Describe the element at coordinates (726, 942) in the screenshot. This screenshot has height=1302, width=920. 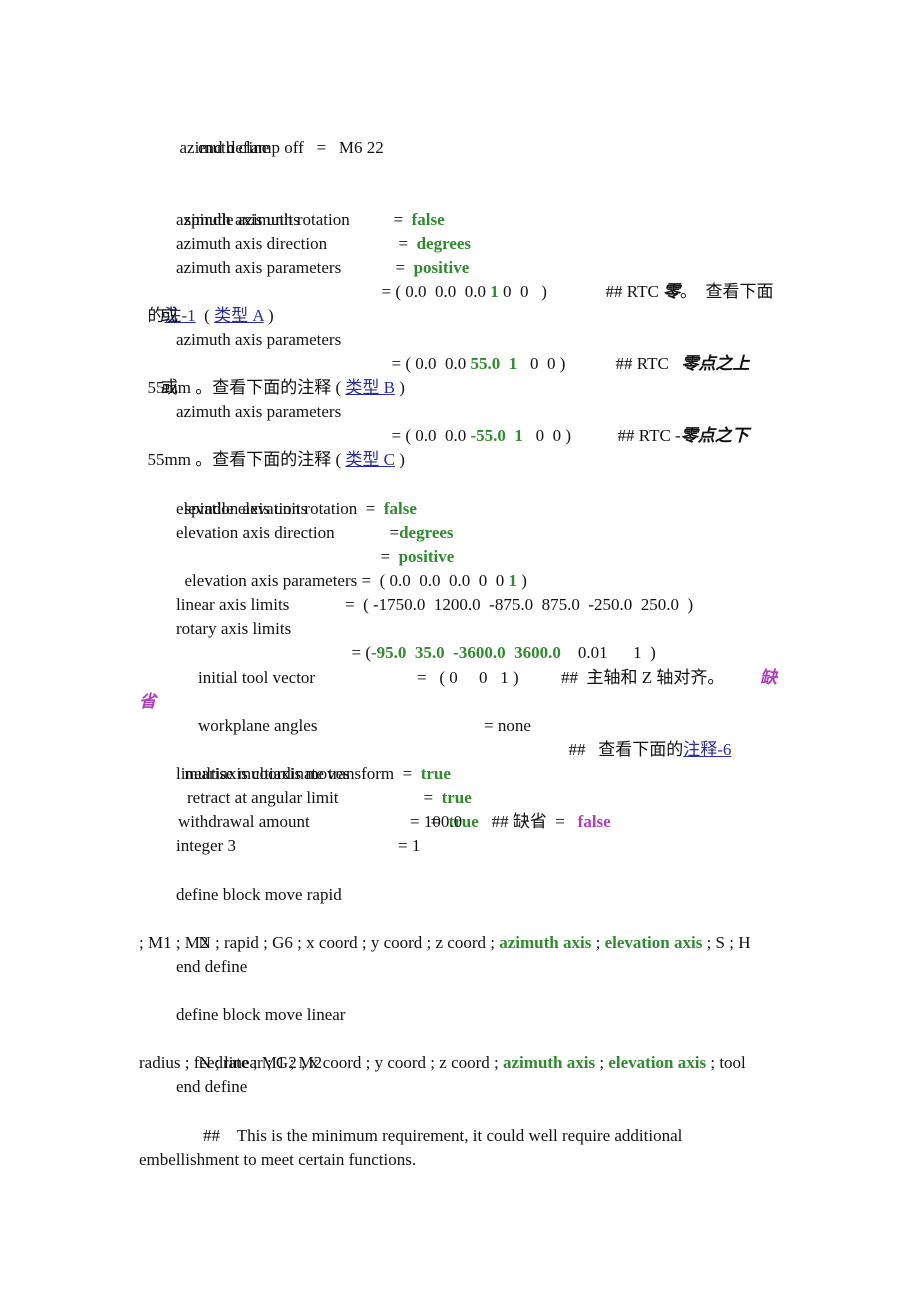
I see `post: ; S ; H` at that location.